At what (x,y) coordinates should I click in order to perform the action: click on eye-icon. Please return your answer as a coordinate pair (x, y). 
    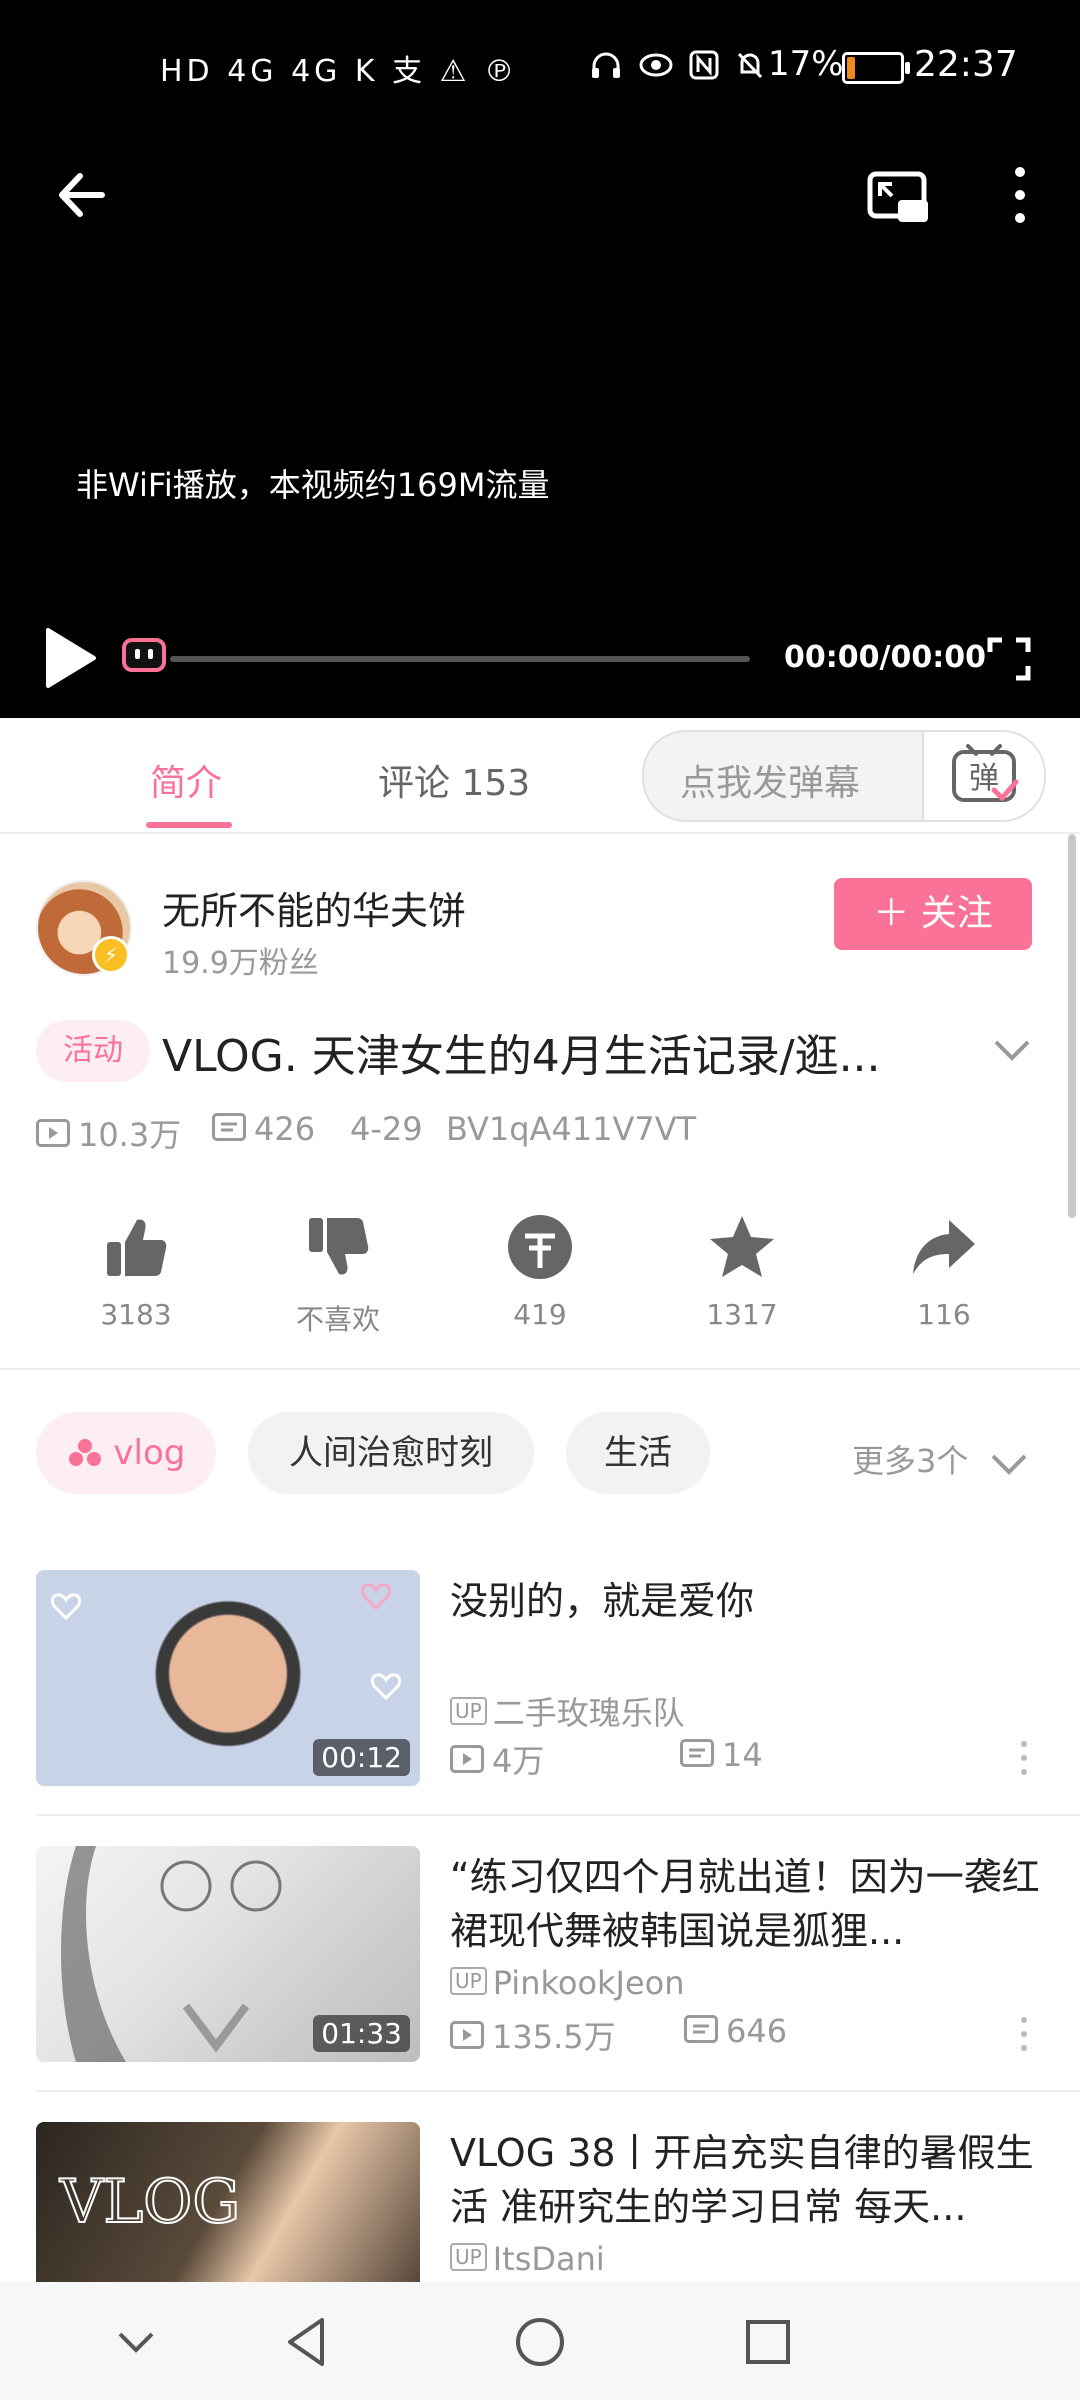
    Looking at the image, I should click on (656, 64).